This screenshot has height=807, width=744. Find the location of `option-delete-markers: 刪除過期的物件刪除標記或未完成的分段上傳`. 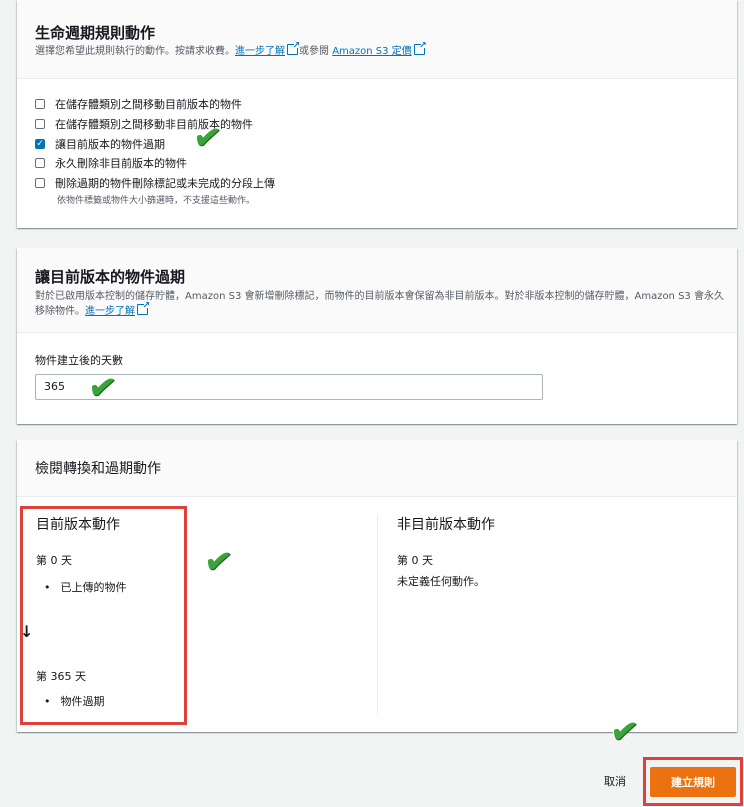

option-delete-markers: 刪除過期的物件刪除標記或未完成的分段上傳 is located at coordinates (155, 183).